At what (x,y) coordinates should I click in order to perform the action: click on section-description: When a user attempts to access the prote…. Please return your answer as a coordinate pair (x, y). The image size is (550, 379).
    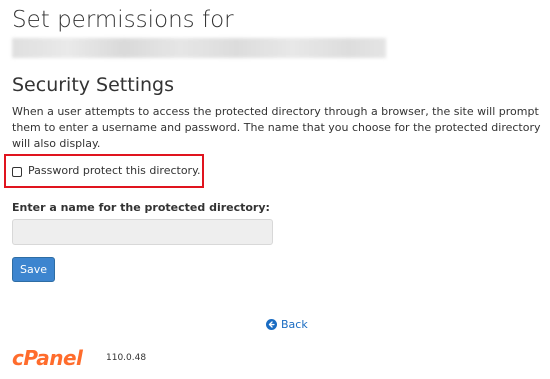
    Looking at the image, I should click on (276, 127).